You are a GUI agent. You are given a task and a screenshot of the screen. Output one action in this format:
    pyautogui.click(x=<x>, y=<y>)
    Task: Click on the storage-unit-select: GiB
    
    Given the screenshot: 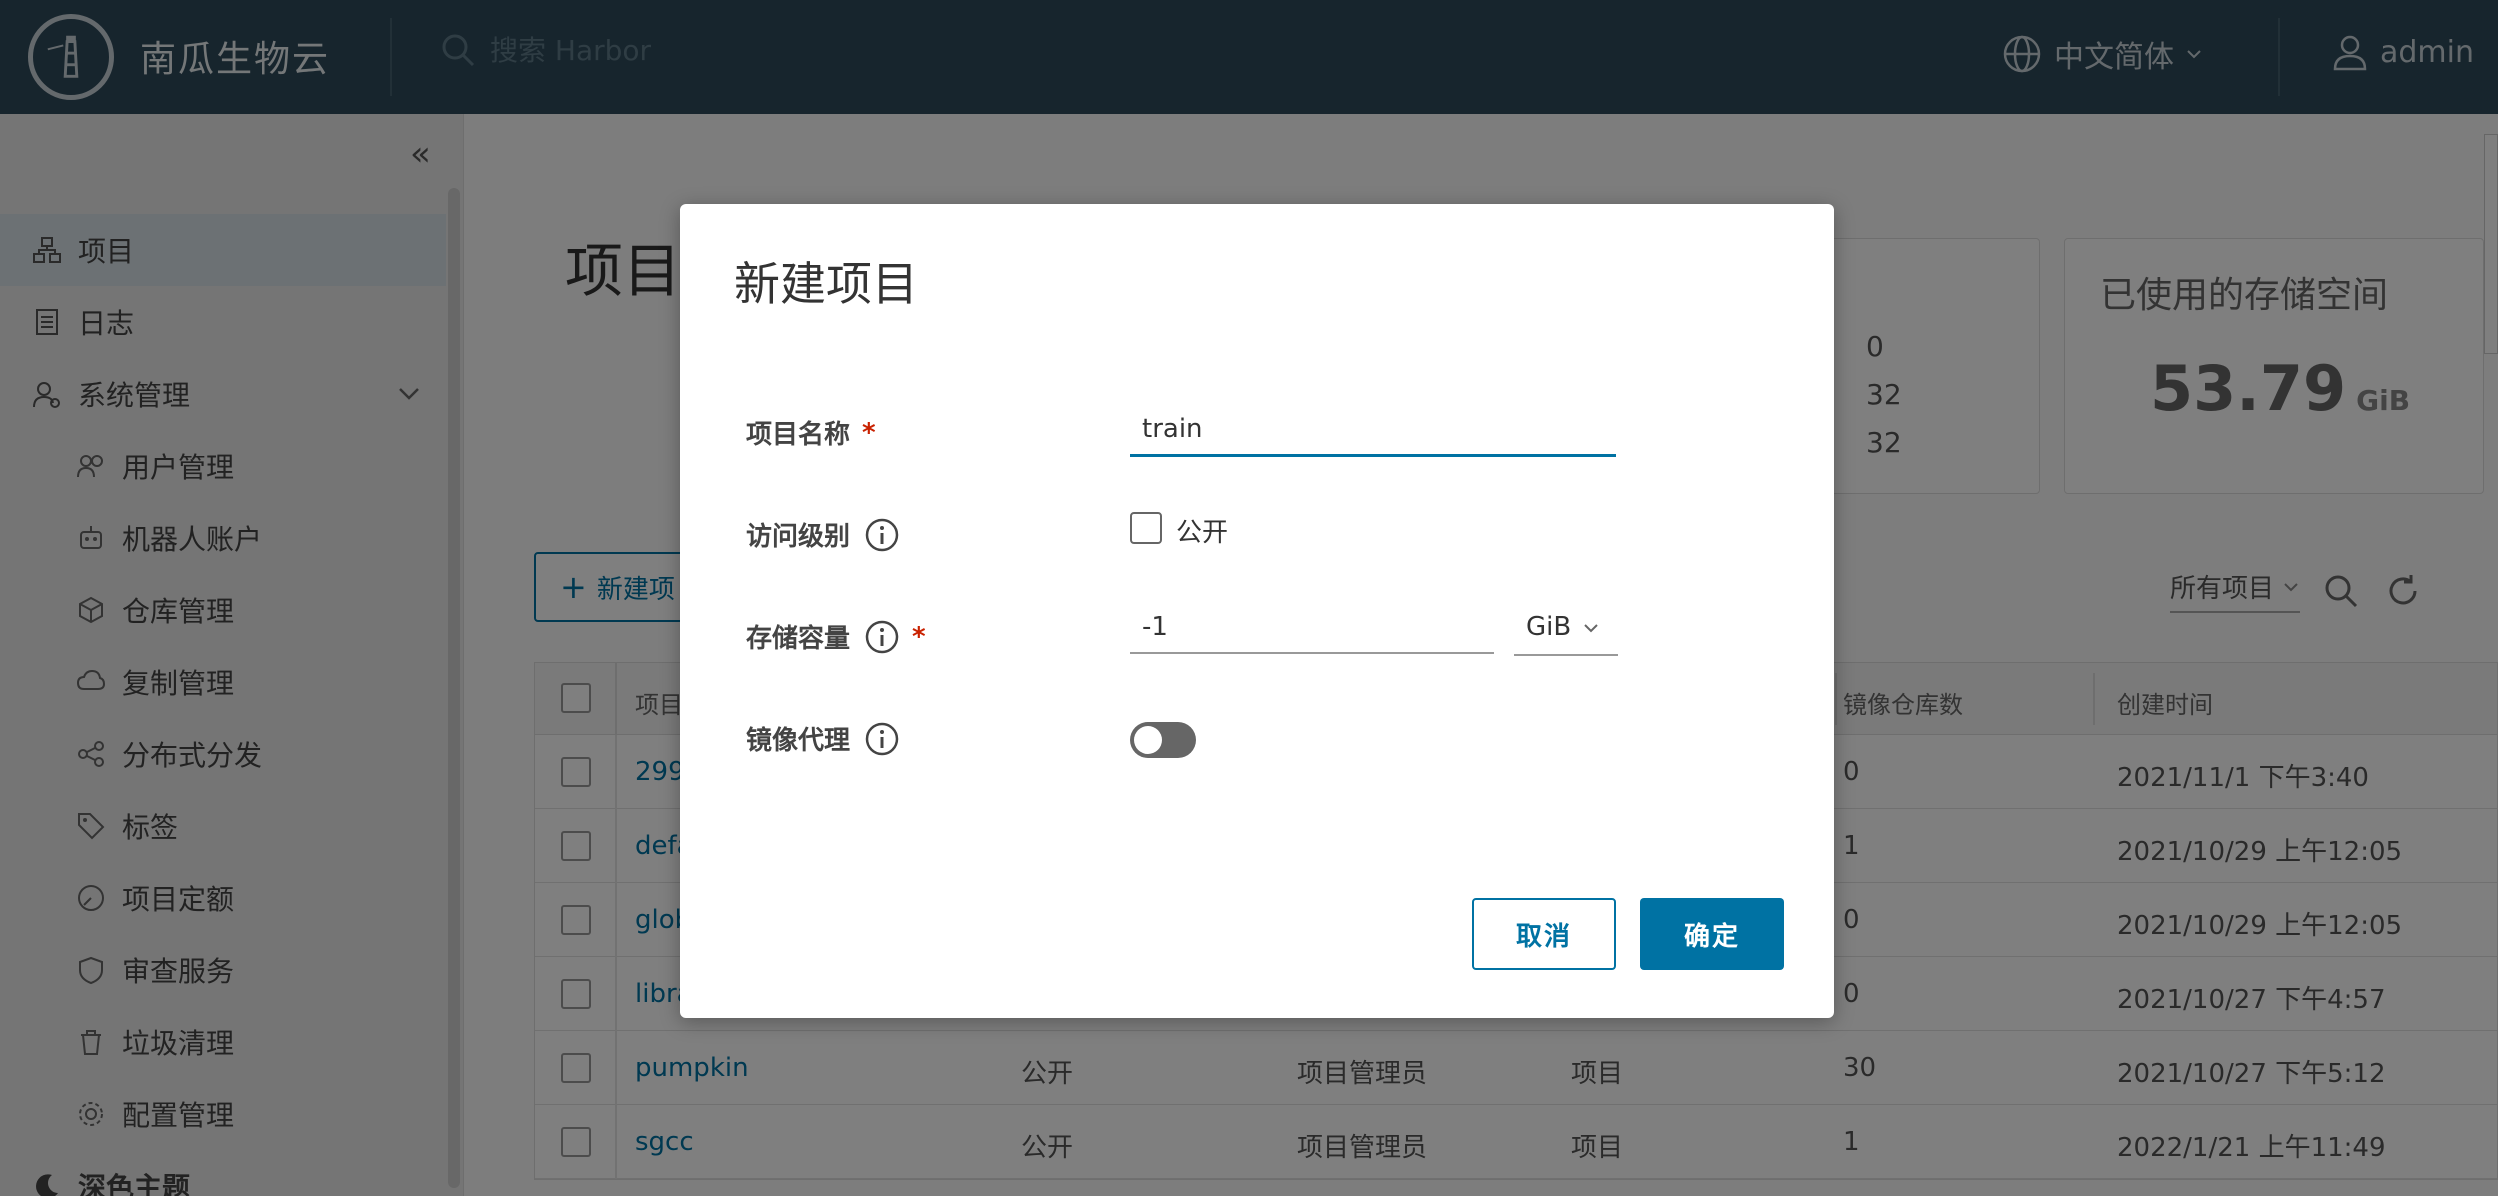 What is the action you would take?
    pyautogui.click(x=1566, y=634)
    